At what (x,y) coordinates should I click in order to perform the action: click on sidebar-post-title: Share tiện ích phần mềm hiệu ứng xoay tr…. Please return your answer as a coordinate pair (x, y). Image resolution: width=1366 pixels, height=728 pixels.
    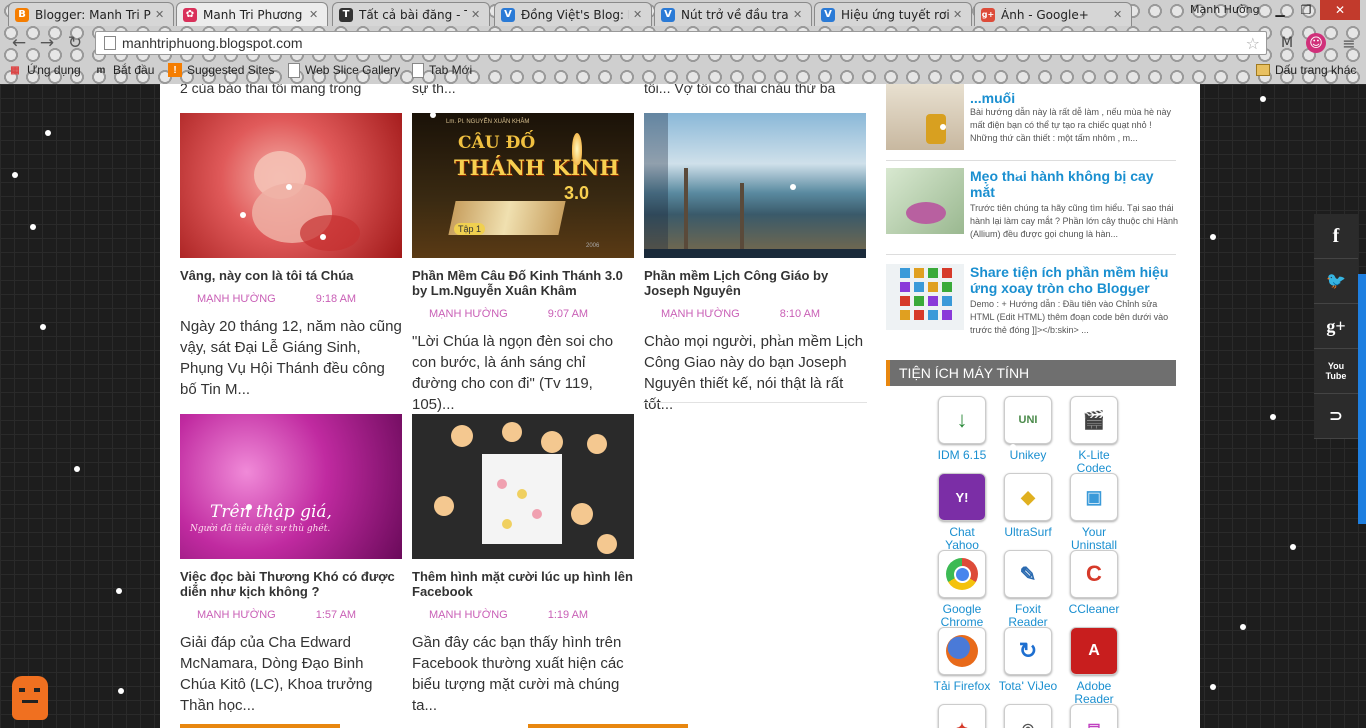
    Looking at the image, I should click on (1075, 280).